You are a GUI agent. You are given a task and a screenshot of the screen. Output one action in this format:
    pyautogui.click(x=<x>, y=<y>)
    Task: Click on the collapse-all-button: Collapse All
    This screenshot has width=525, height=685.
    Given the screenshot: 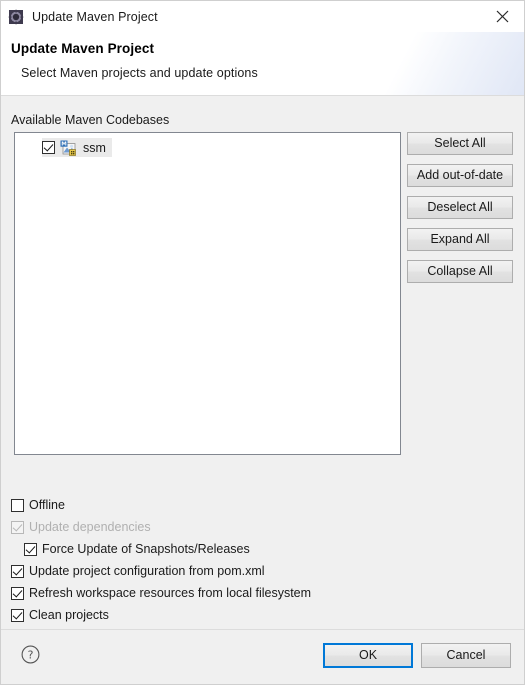 What is the action you would take?
    pyautogui.click(x=460, y=271)
    